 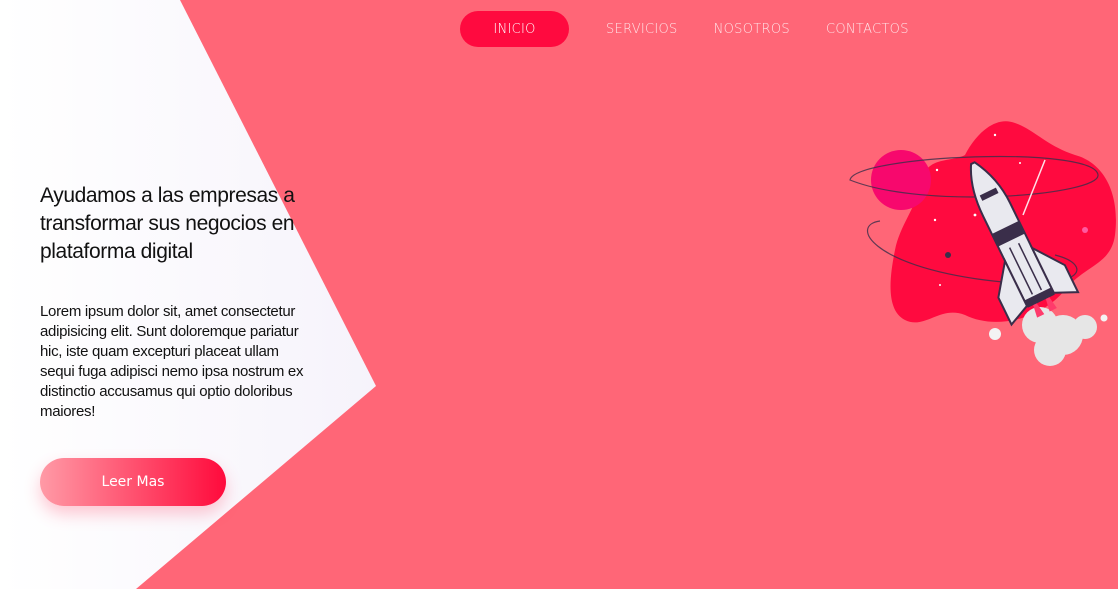 I want to click on nav-item-nosotros: NOSOTROS, so click(x=752, y=29).